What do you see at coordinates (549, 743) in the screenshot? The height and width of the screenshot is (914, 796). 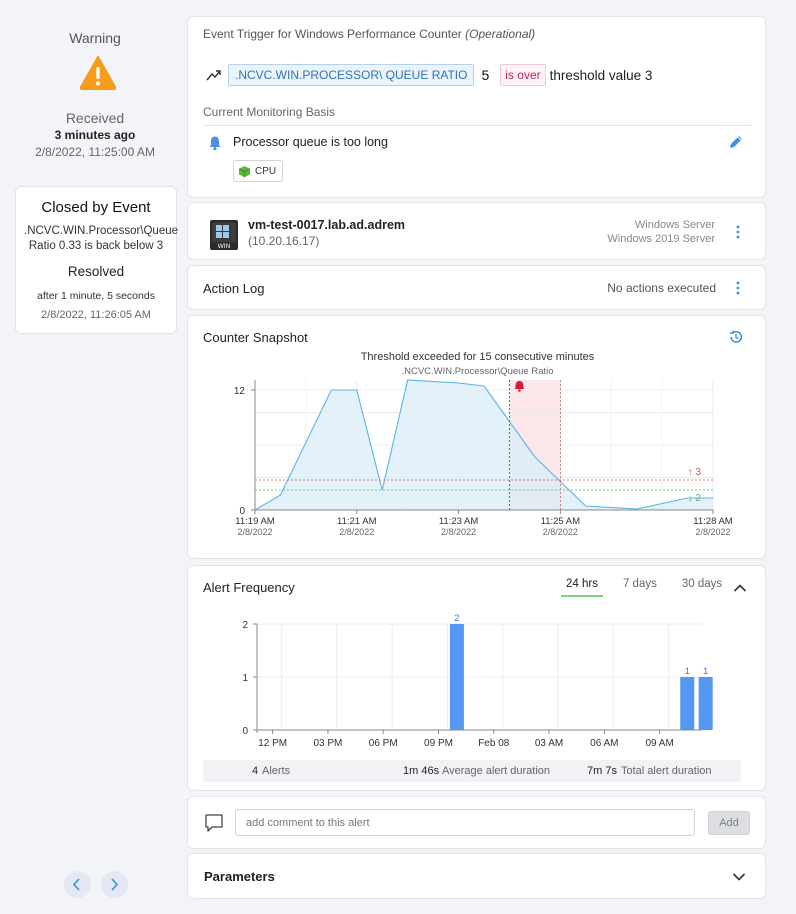 I see `x-tick-label: 03 AM` at bounding box center [549, 743].